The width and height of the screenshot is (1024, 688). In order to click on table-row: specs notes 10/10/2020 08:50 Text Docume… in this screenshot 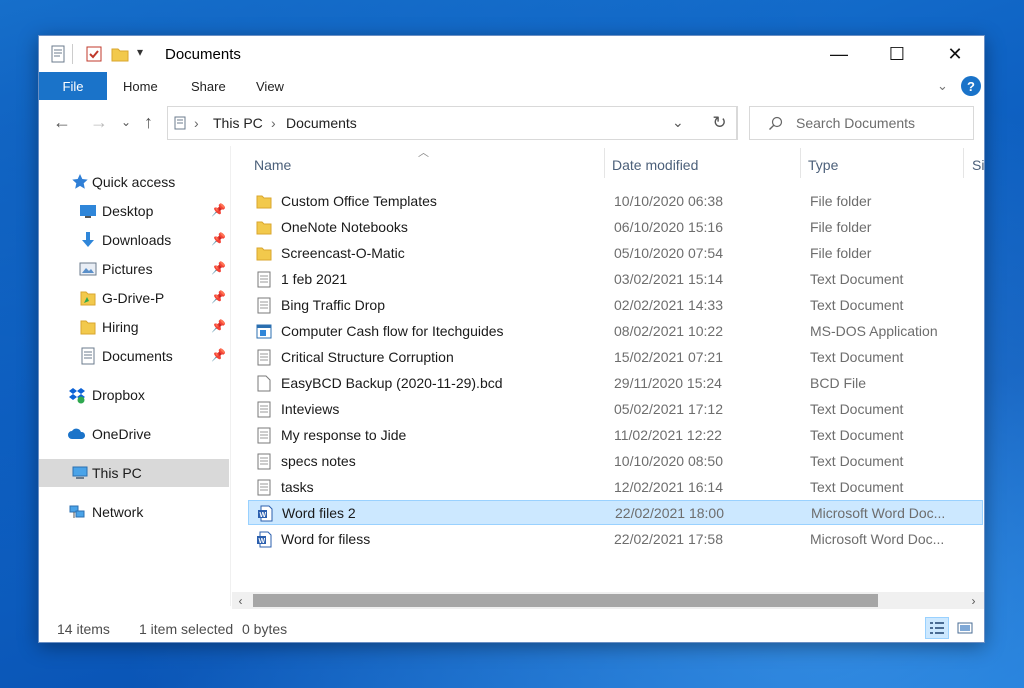, I will do `click(615, 461)`.